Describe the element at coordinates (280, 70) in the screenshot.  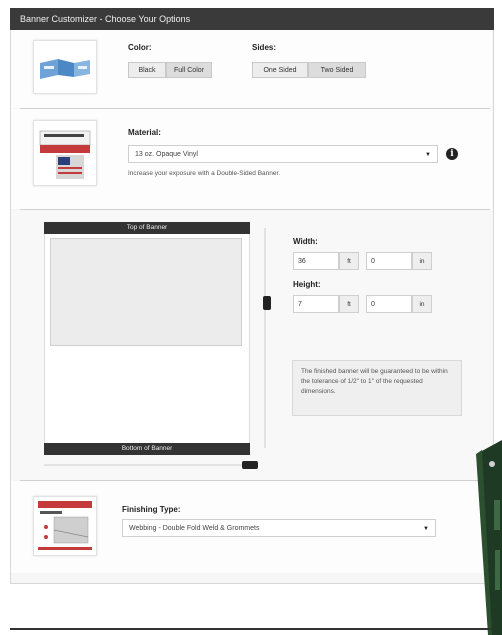
I see `one-sided-button: One Sided` at that location.